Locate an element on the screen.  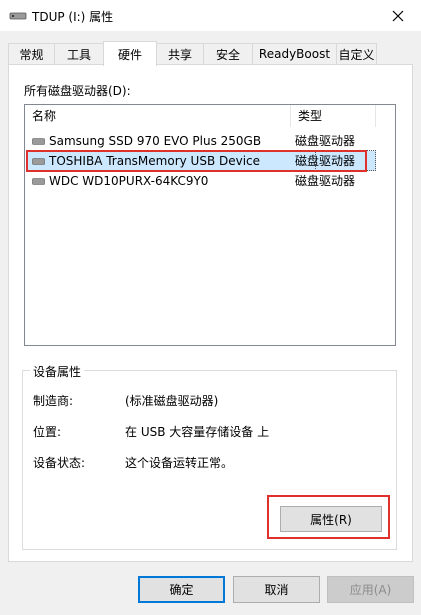
column-header-type: 类型 is located at coordinates (333, 116).